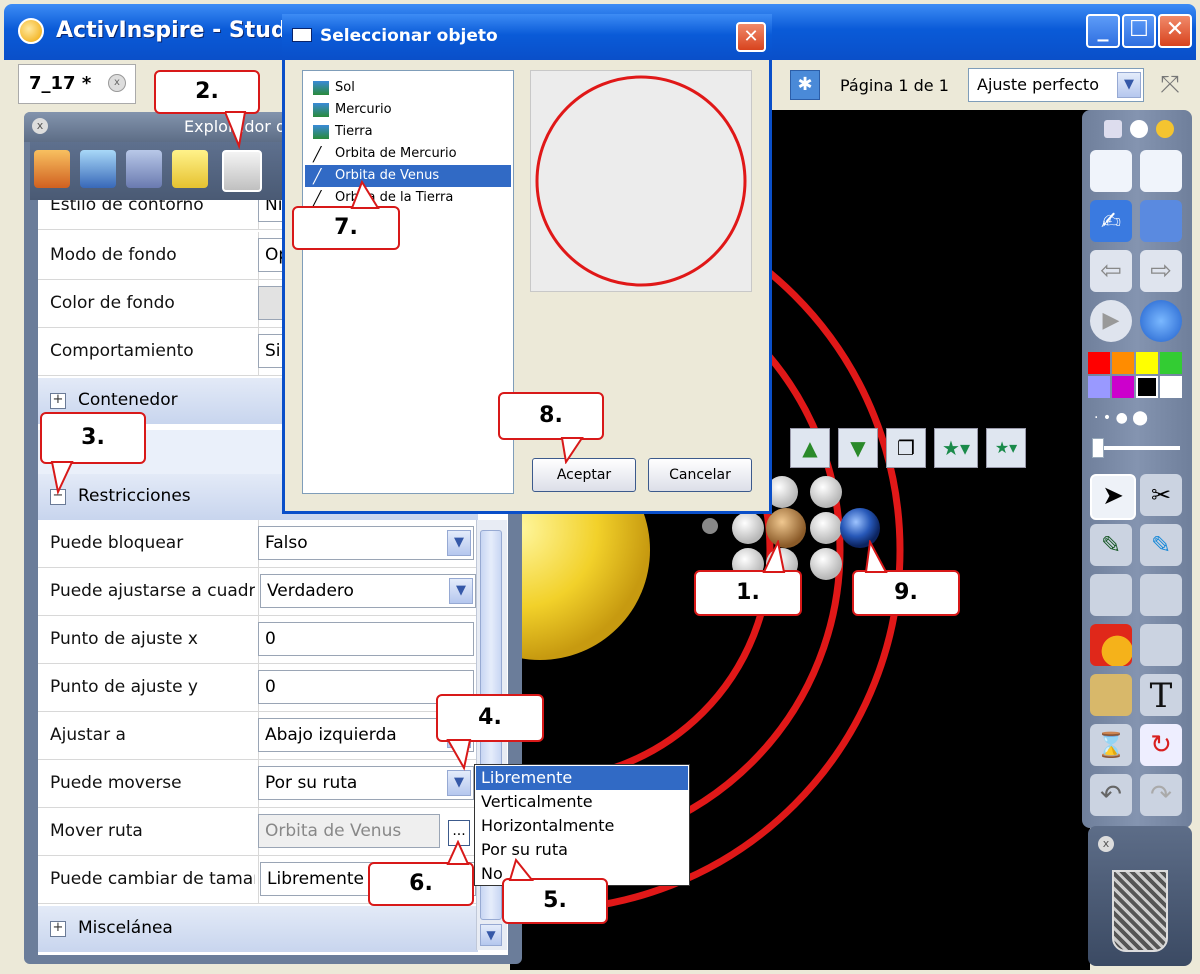 This screenshot has width=1200, height=974. What do you see at coordinates (1139, 419) in the screenshot?
I see `pen-width-dots: · • ● ⬤` at bounding box center [1139, 419].